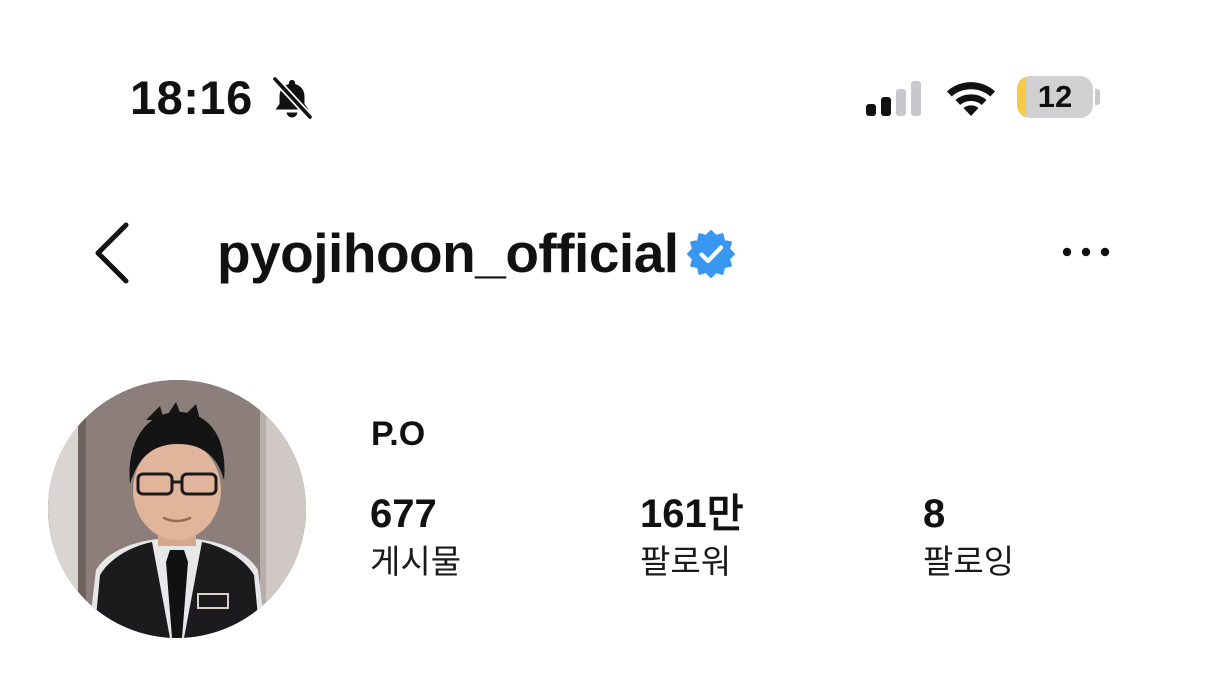 This screenshot has height=679, width=1206. What do you see at coordinates (711, 254) in the screenshot?
I see `verified-badge-icon` at bounding box center [711, 254].